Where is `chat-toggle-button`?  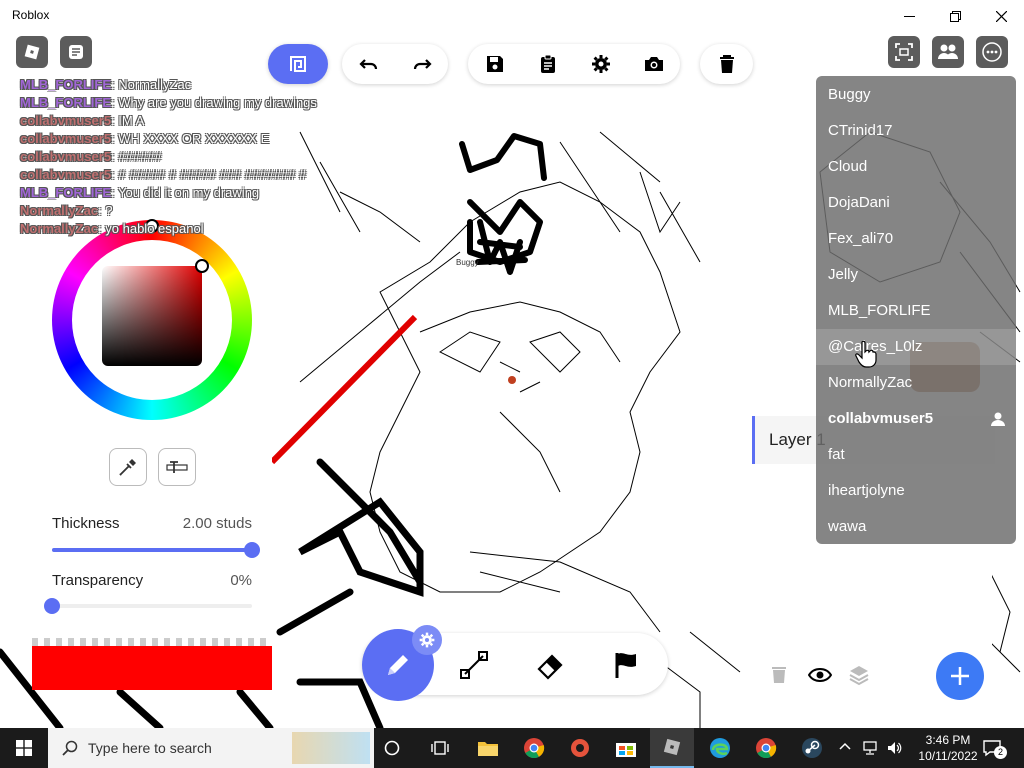
chat-toggle-button is located at coordinates (76, 52).